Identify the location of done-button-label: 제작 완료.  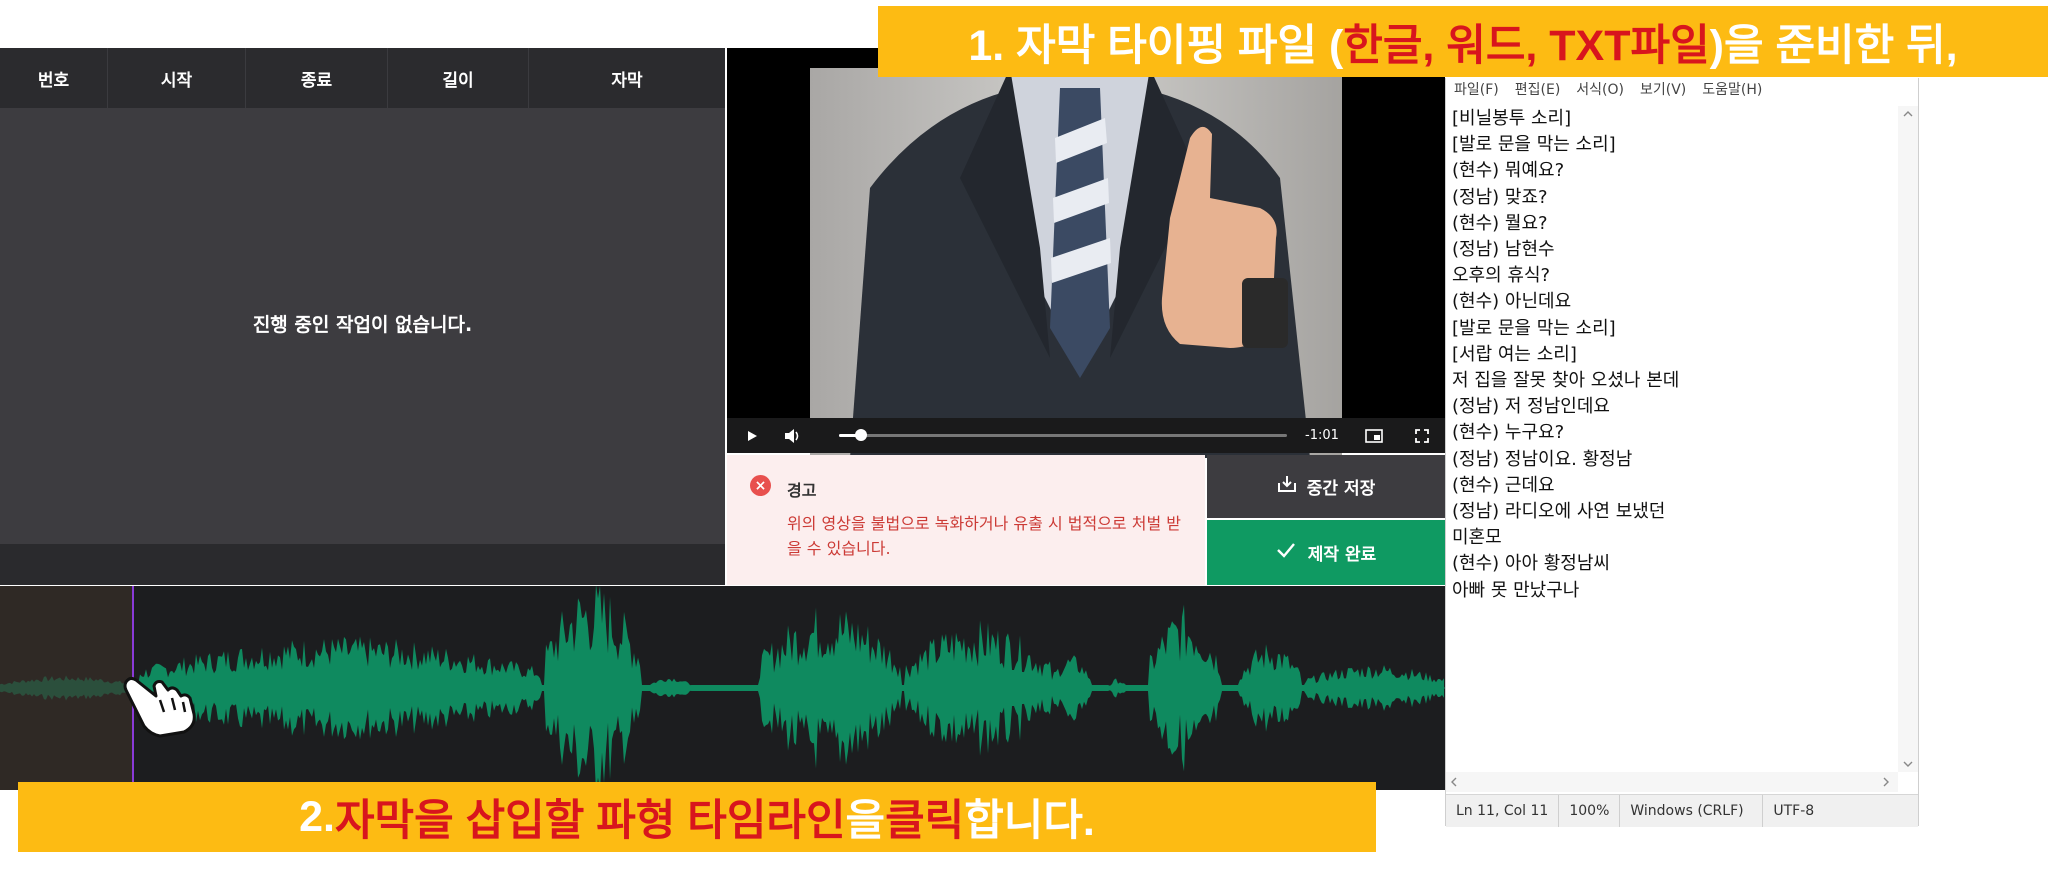
(1342, 555).